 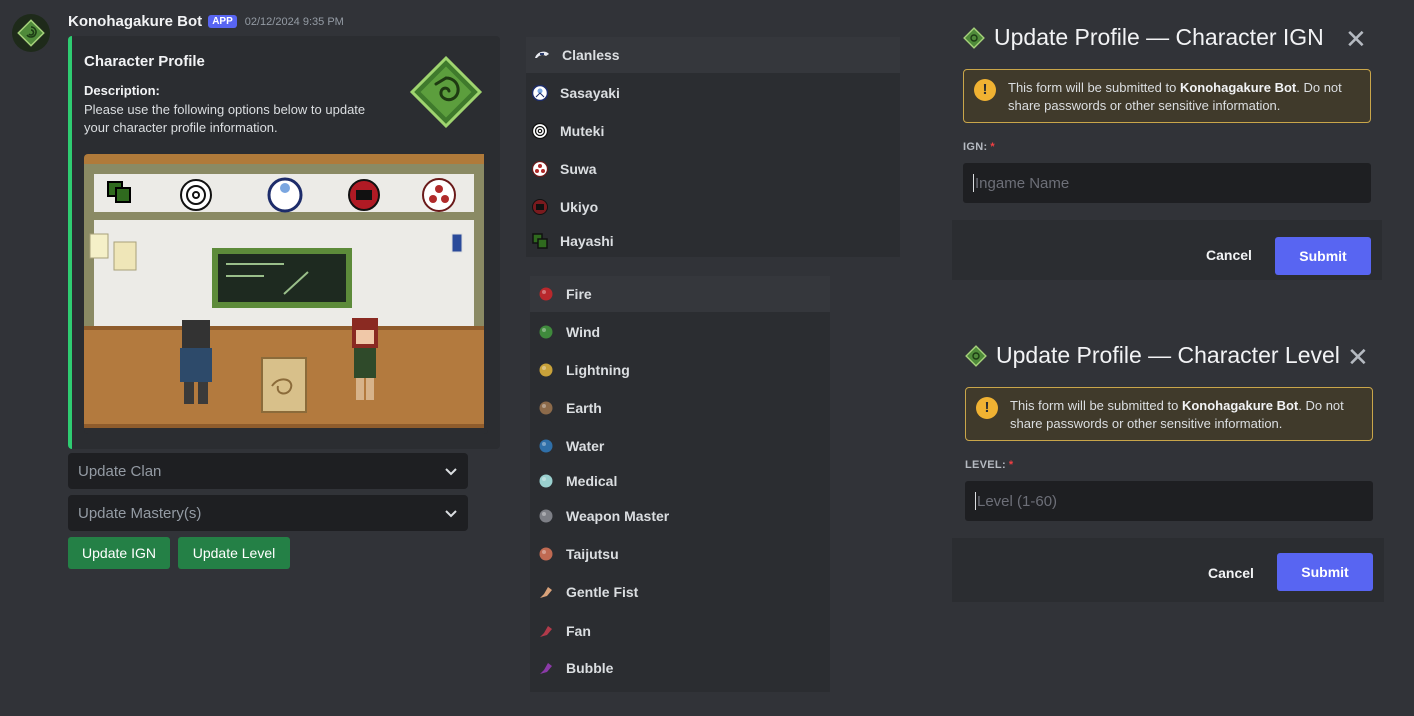 What do you see at coordinates (680, 446) in the screenshot?
I see `mastery-option-water: Water` at bounding box center [680, 446].